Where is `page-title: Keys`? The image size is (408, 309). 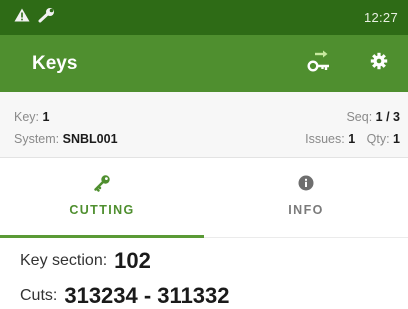
page-title: Keys is located at coordinates (55, 63).